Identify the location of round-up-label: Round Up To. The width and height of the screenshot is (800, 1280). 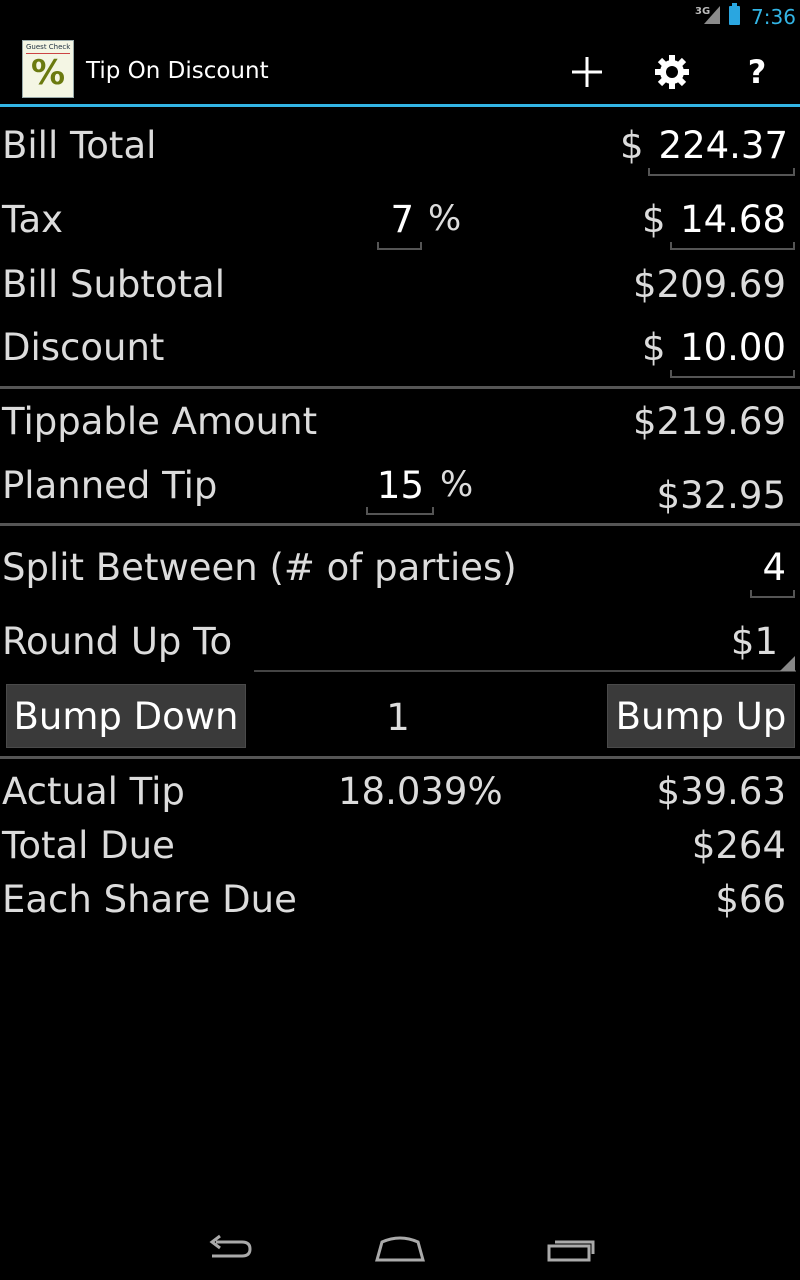
(117, 641).